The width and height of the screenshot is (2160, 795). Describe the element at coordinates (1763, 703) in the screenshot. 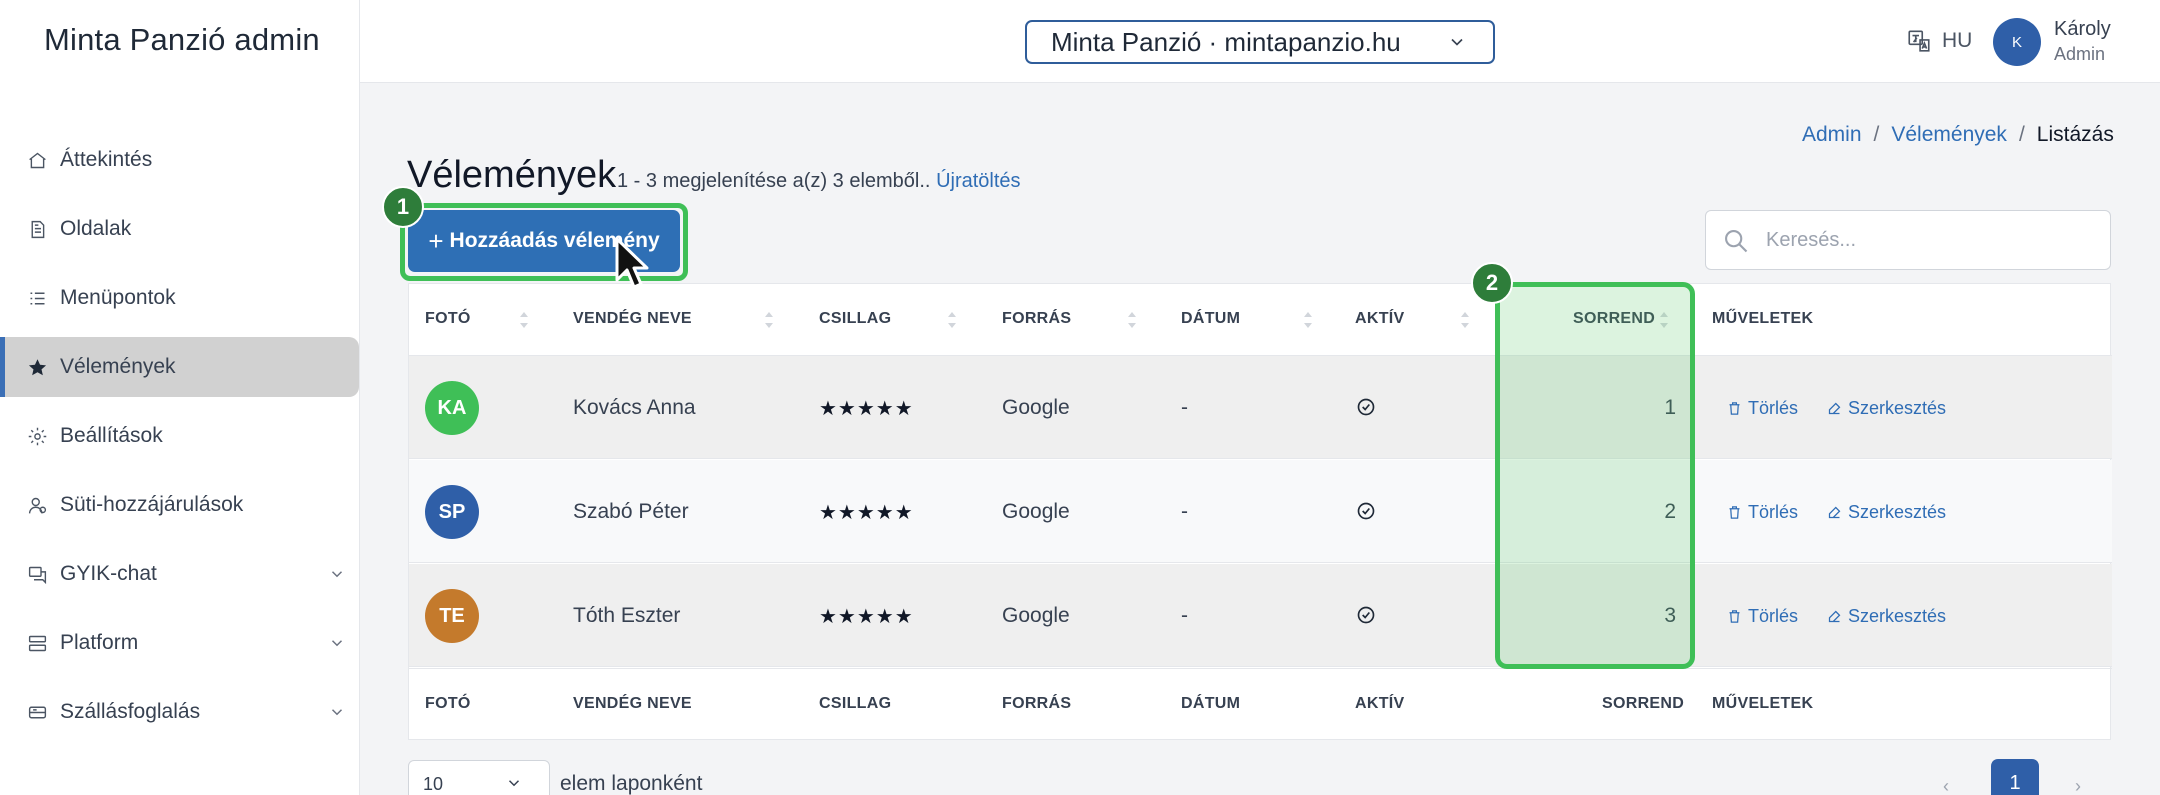

I see `column-footer-muveletek: MŰVELETEK` at that location.